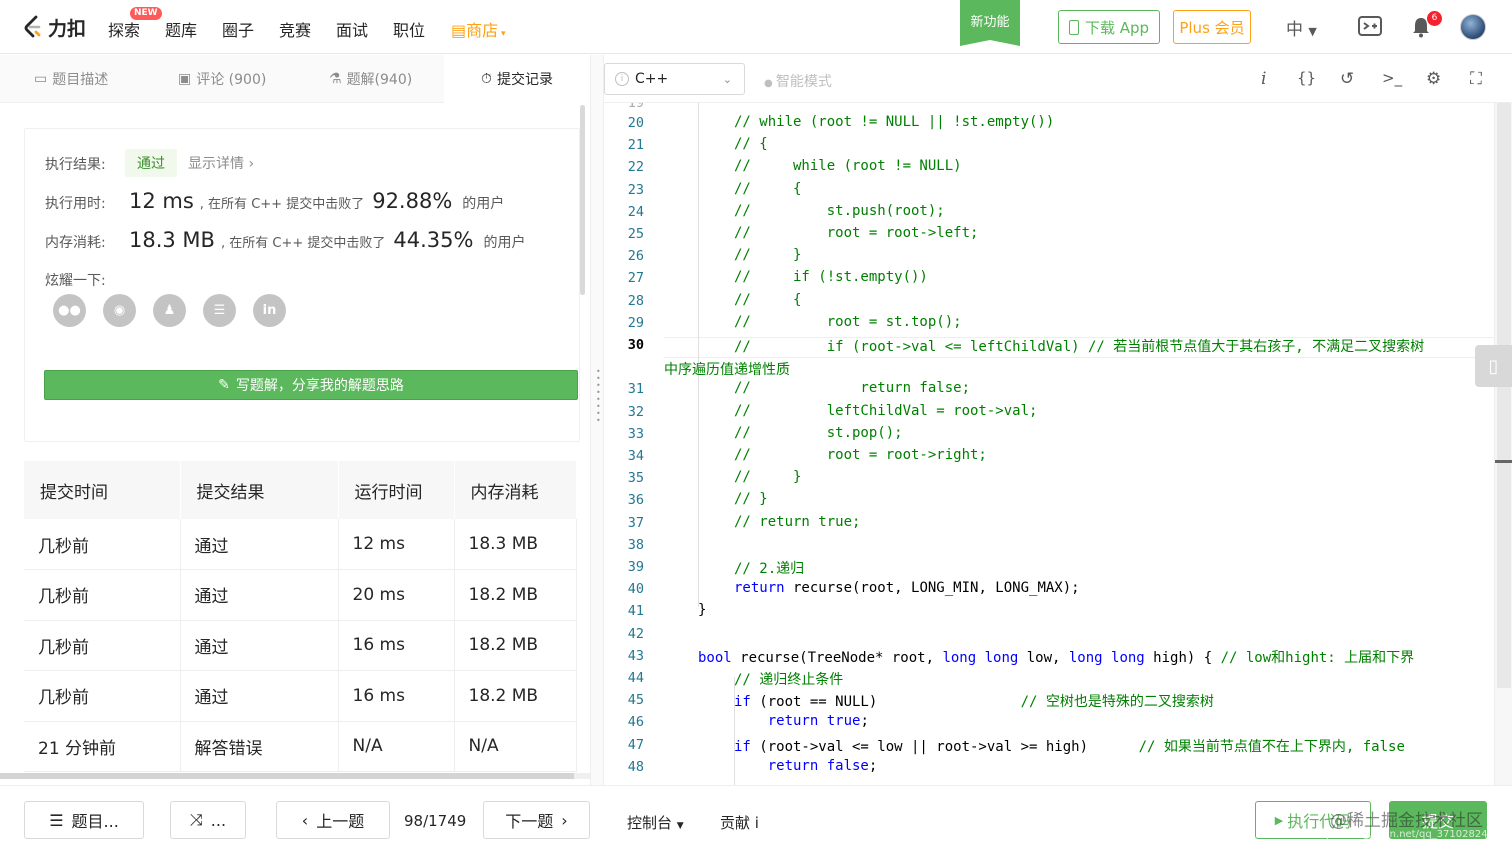 This screenshot has width=1512, height=851. What do you see at coordinates (1301, 27) in the screenshot?
I see `language-switch: 中 ▼` at bounding box center [1301, 27].